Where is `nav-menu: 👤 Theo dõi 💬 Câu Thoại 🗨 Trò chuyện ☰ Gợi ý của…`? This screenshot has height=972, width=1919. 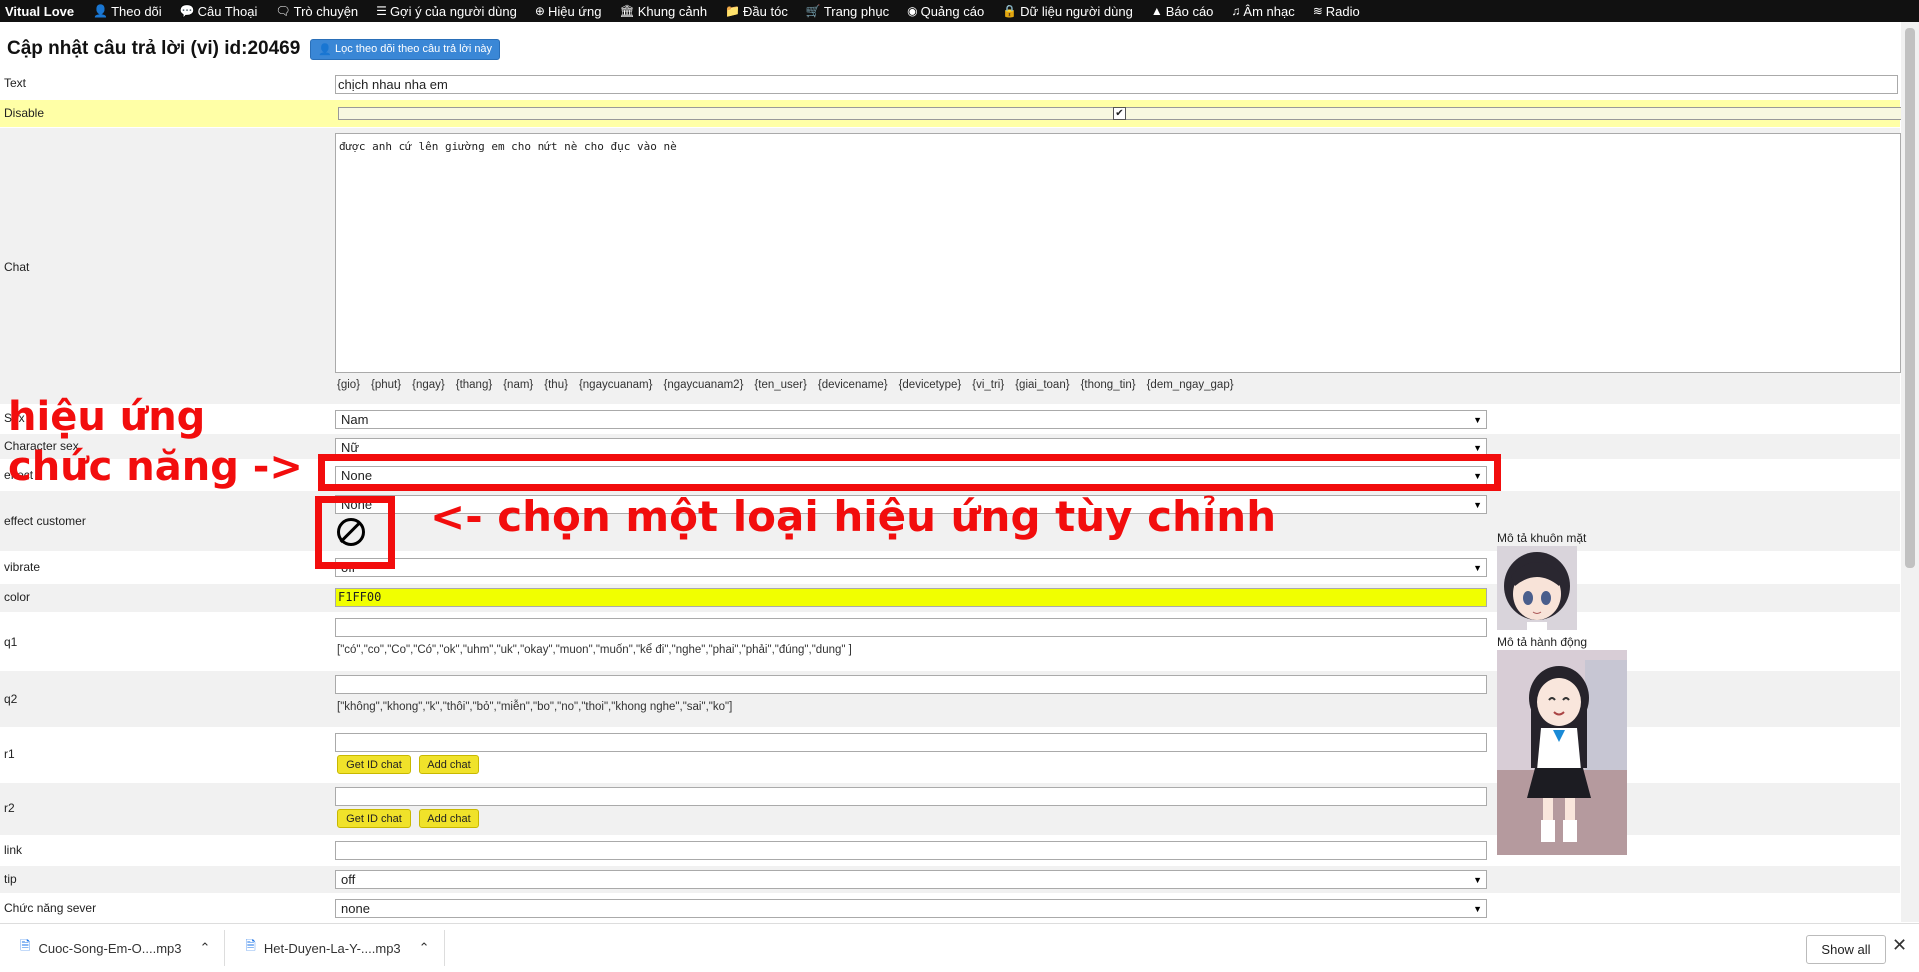 nav-menu: 👤 Theo dõi 💬 Câu Thoại 🗨 Trò chuyện ☰ Gợi ý của… is located at coordinates (726, 11).